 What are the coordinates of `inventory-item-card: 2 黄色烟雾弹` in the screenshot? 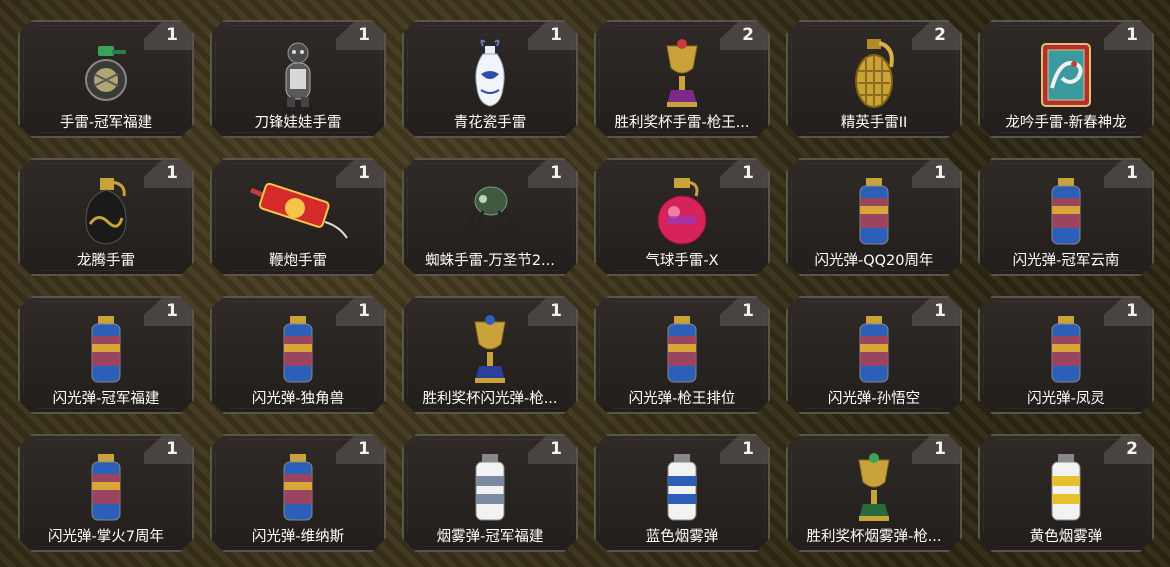 It's located at (1066, 493).